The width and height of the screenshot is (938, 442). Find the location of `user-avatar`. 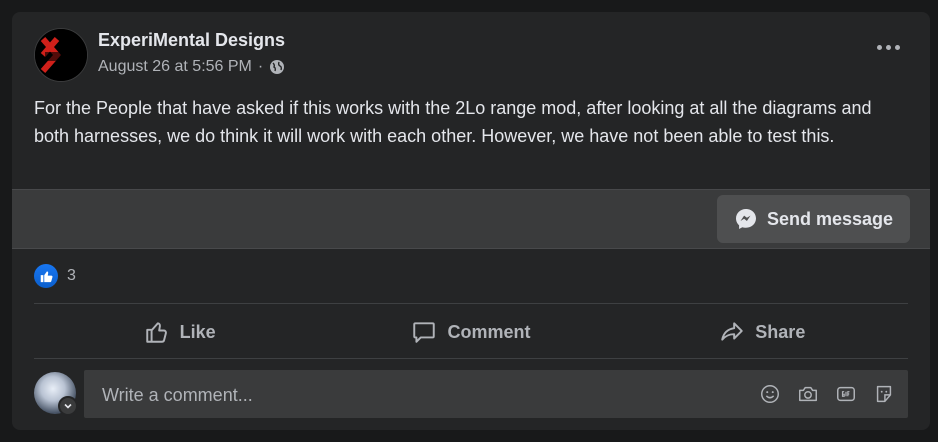

user-avatar is located at coordinates (56, 394).